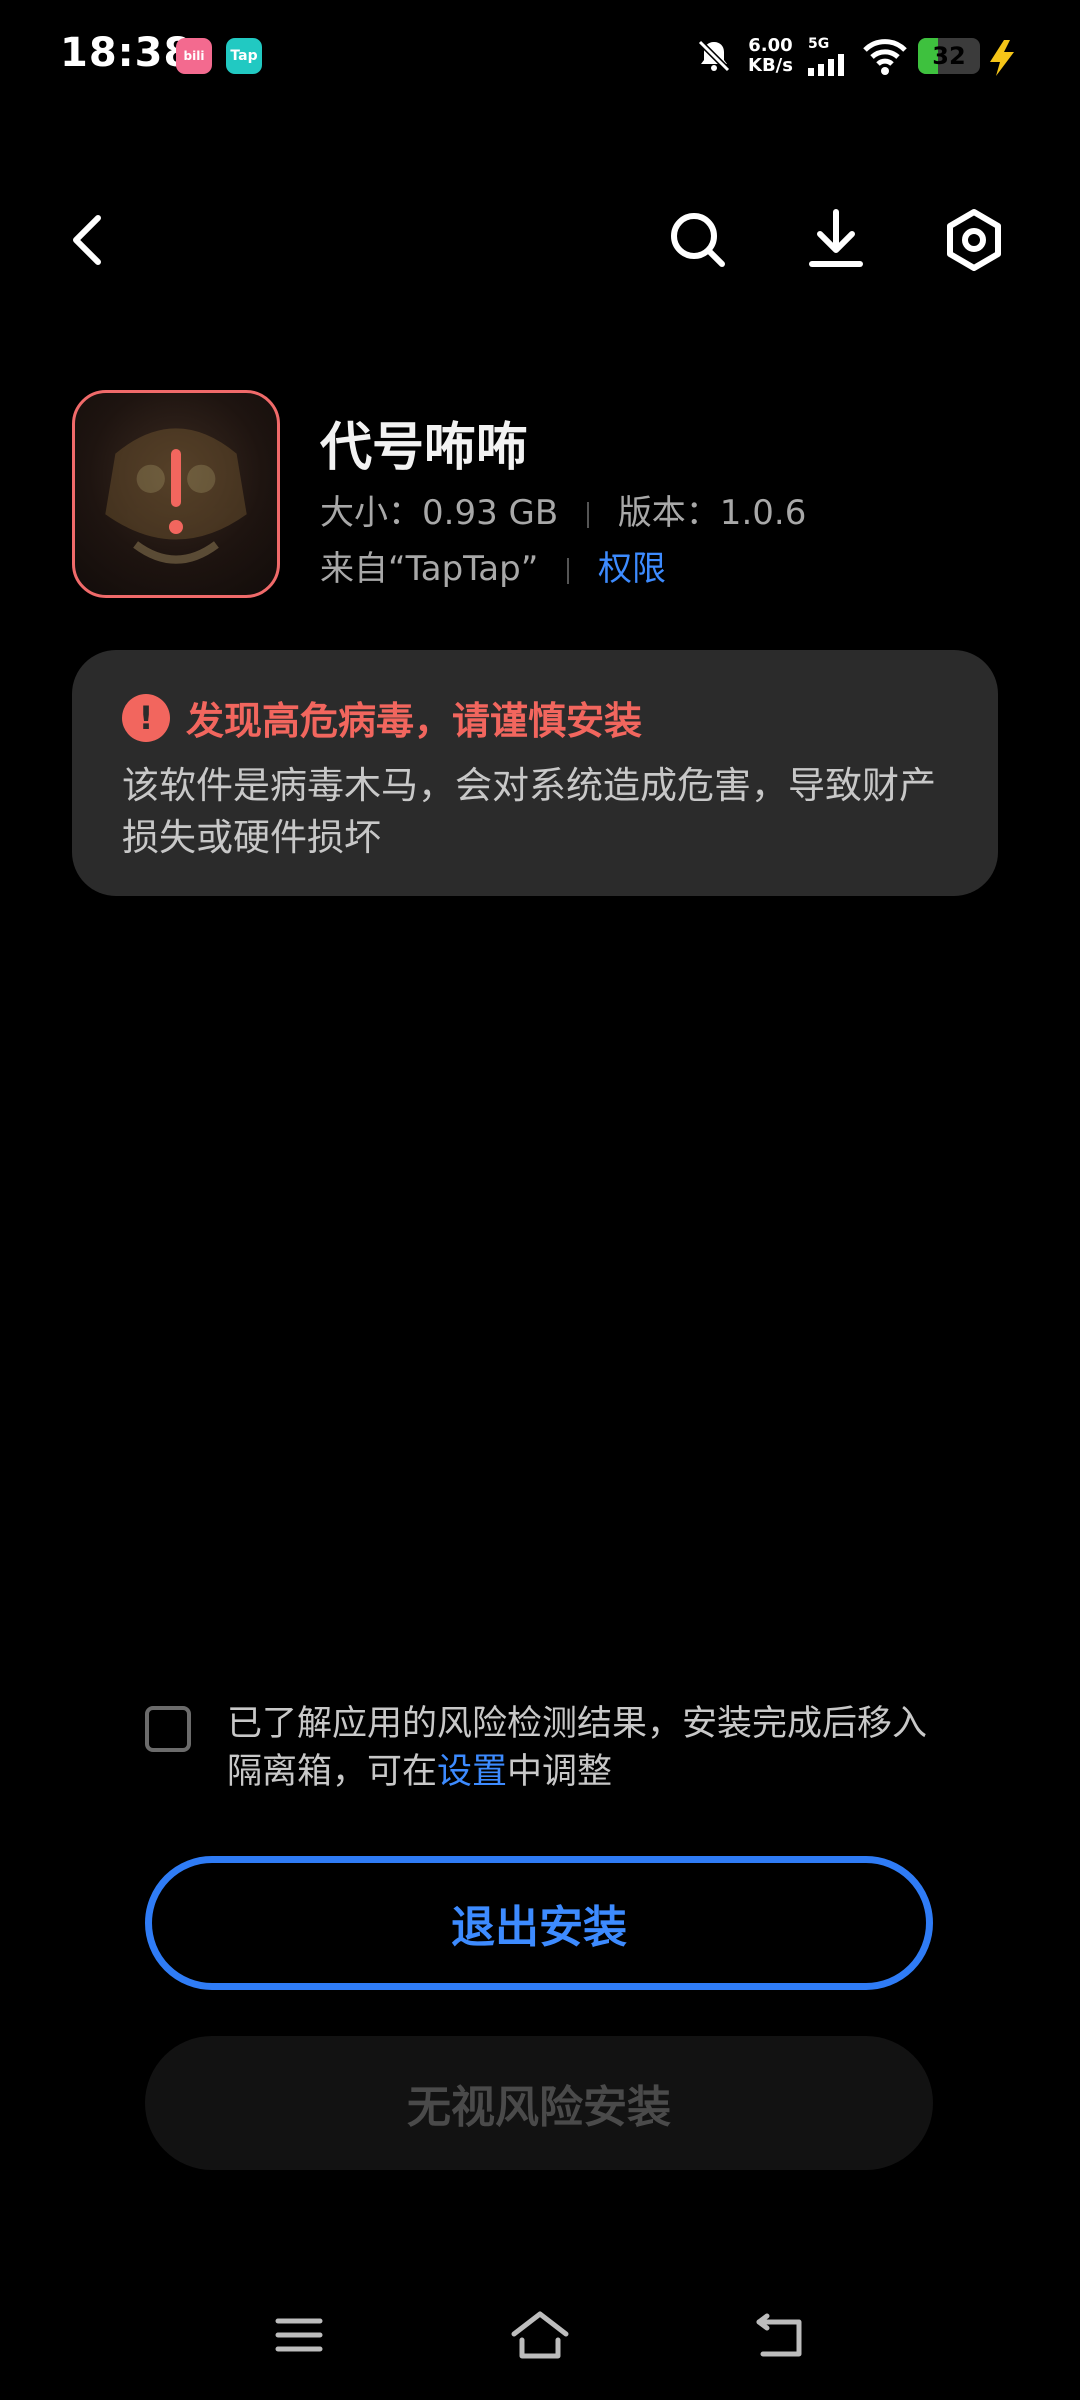 This screenshot has width=1080, height=2400. Describe the element at coordinates (826, 65) in the screenshot. I see `signal-icon` at that location.